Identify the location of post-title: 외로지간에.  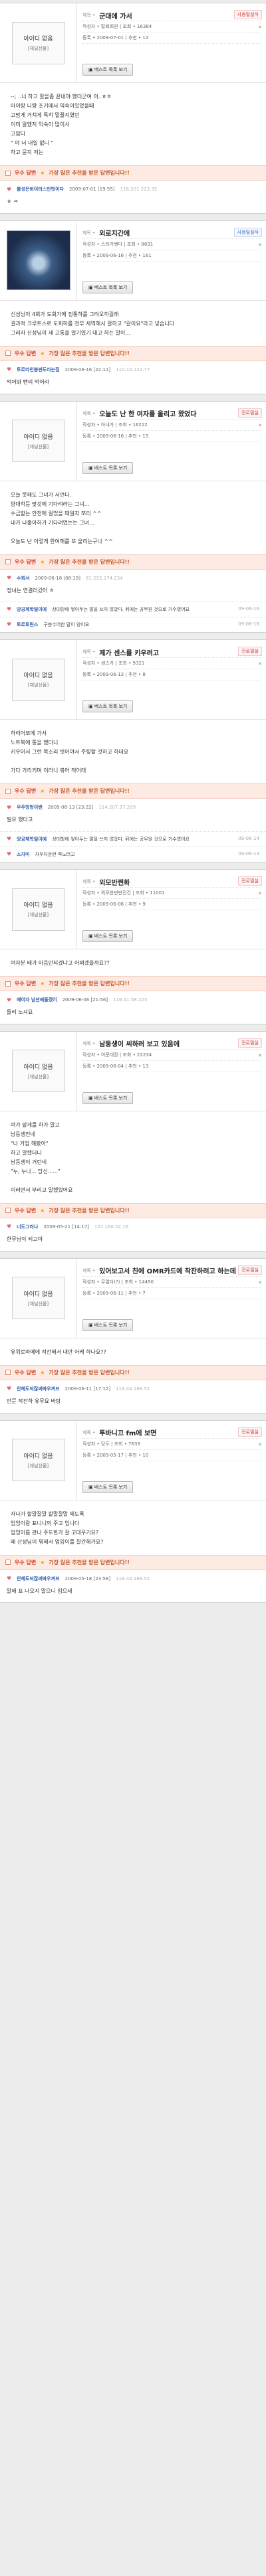
(114, 233).